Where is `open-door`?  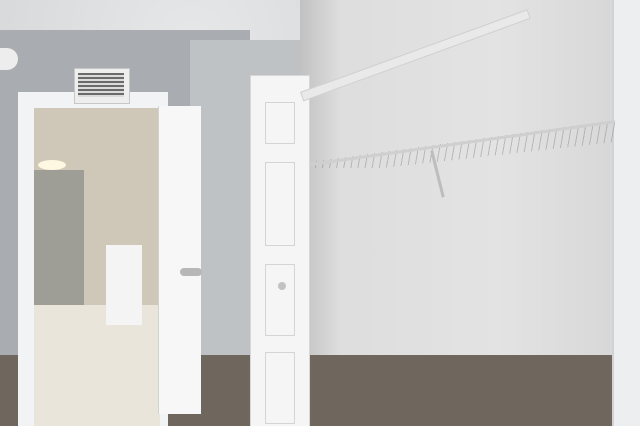 open-door is located at coordinates (179, 260).